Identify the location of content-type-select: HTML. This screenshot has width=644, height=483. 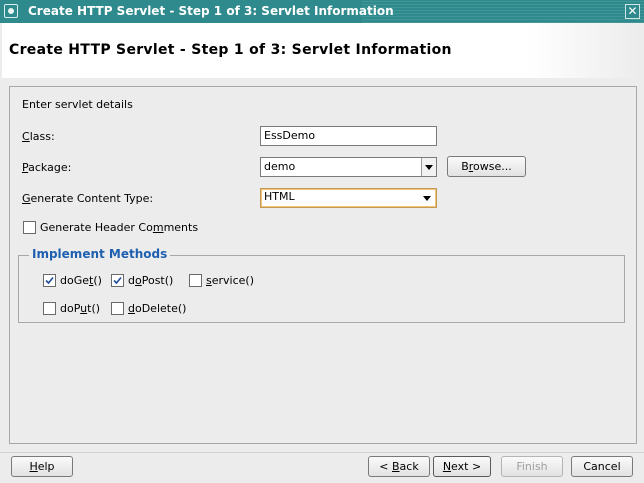
(348, 198).